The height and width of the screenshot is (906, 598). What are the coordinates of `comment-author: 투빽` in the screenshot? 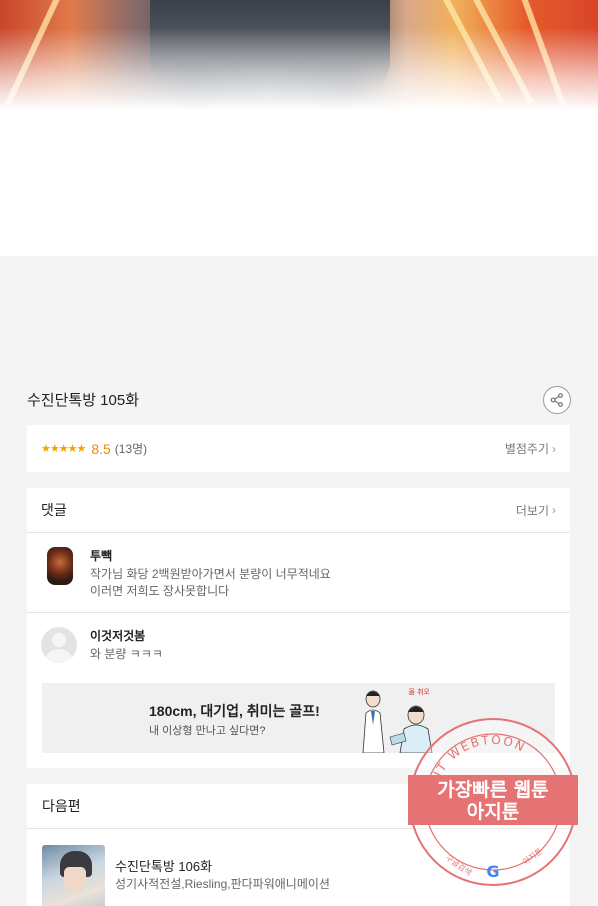 It's located at (101, 556).